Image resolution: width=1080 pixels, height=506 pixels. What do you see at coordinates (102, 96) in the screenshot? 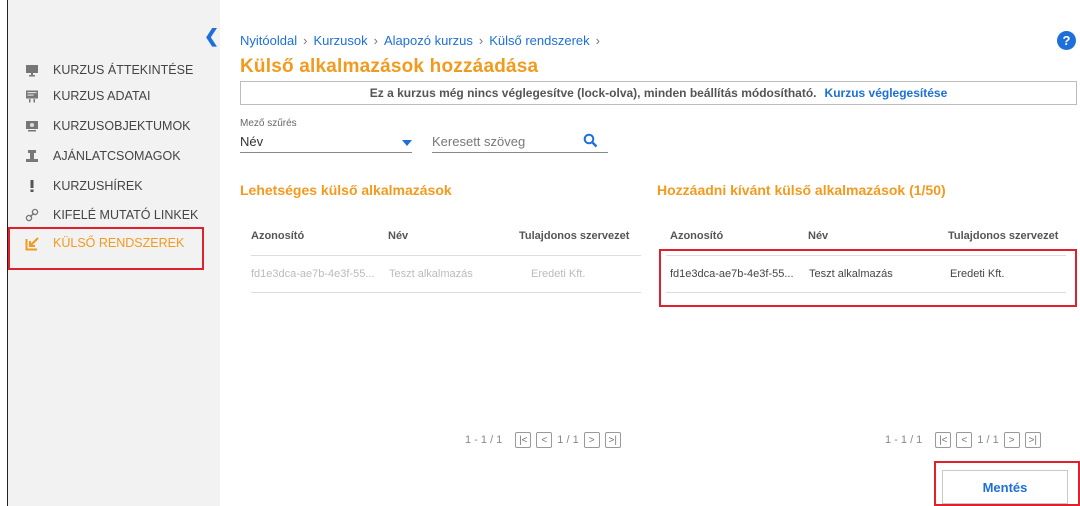
I see `sidebar-item-label: KURZUS ADATAI` at bounding box center [102, 96].